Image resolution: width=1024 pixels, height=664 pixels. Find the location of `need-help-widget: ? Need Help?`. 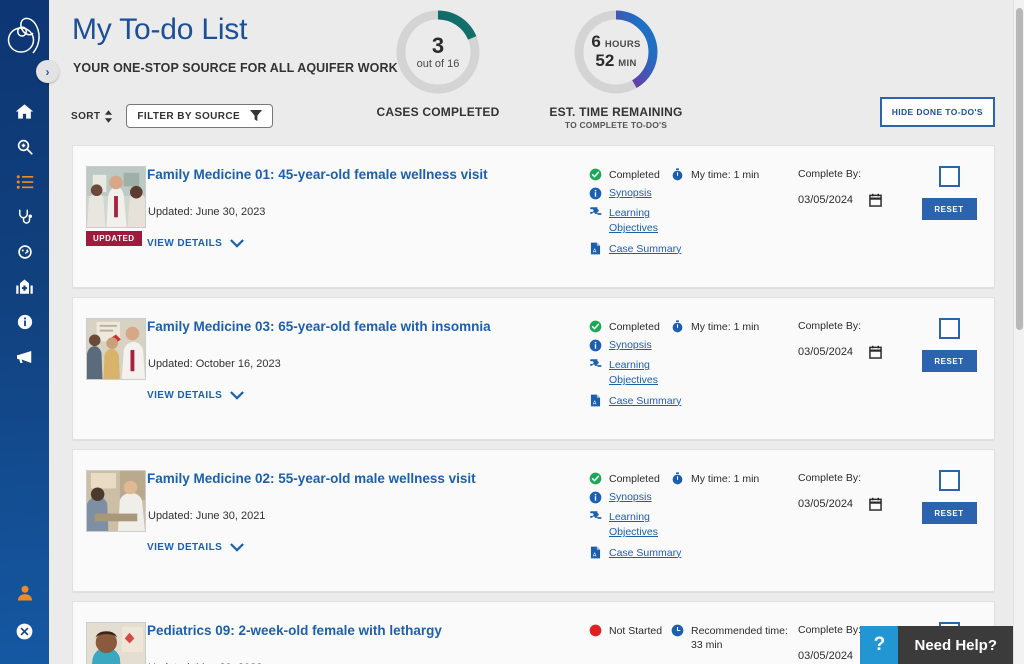

need-help-widget: ? Need Help? is located at coordinates (936, 645).